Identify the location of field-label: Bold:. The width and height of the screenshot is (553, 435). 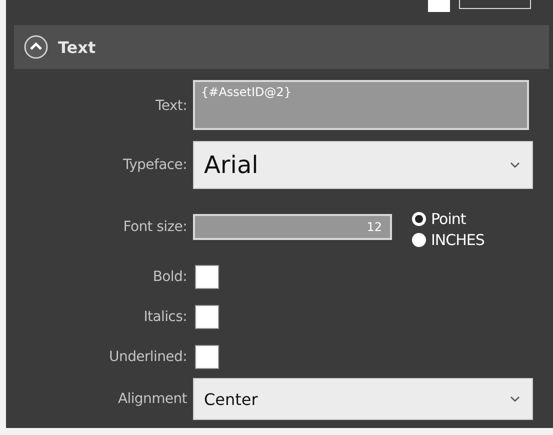
(170, 277).